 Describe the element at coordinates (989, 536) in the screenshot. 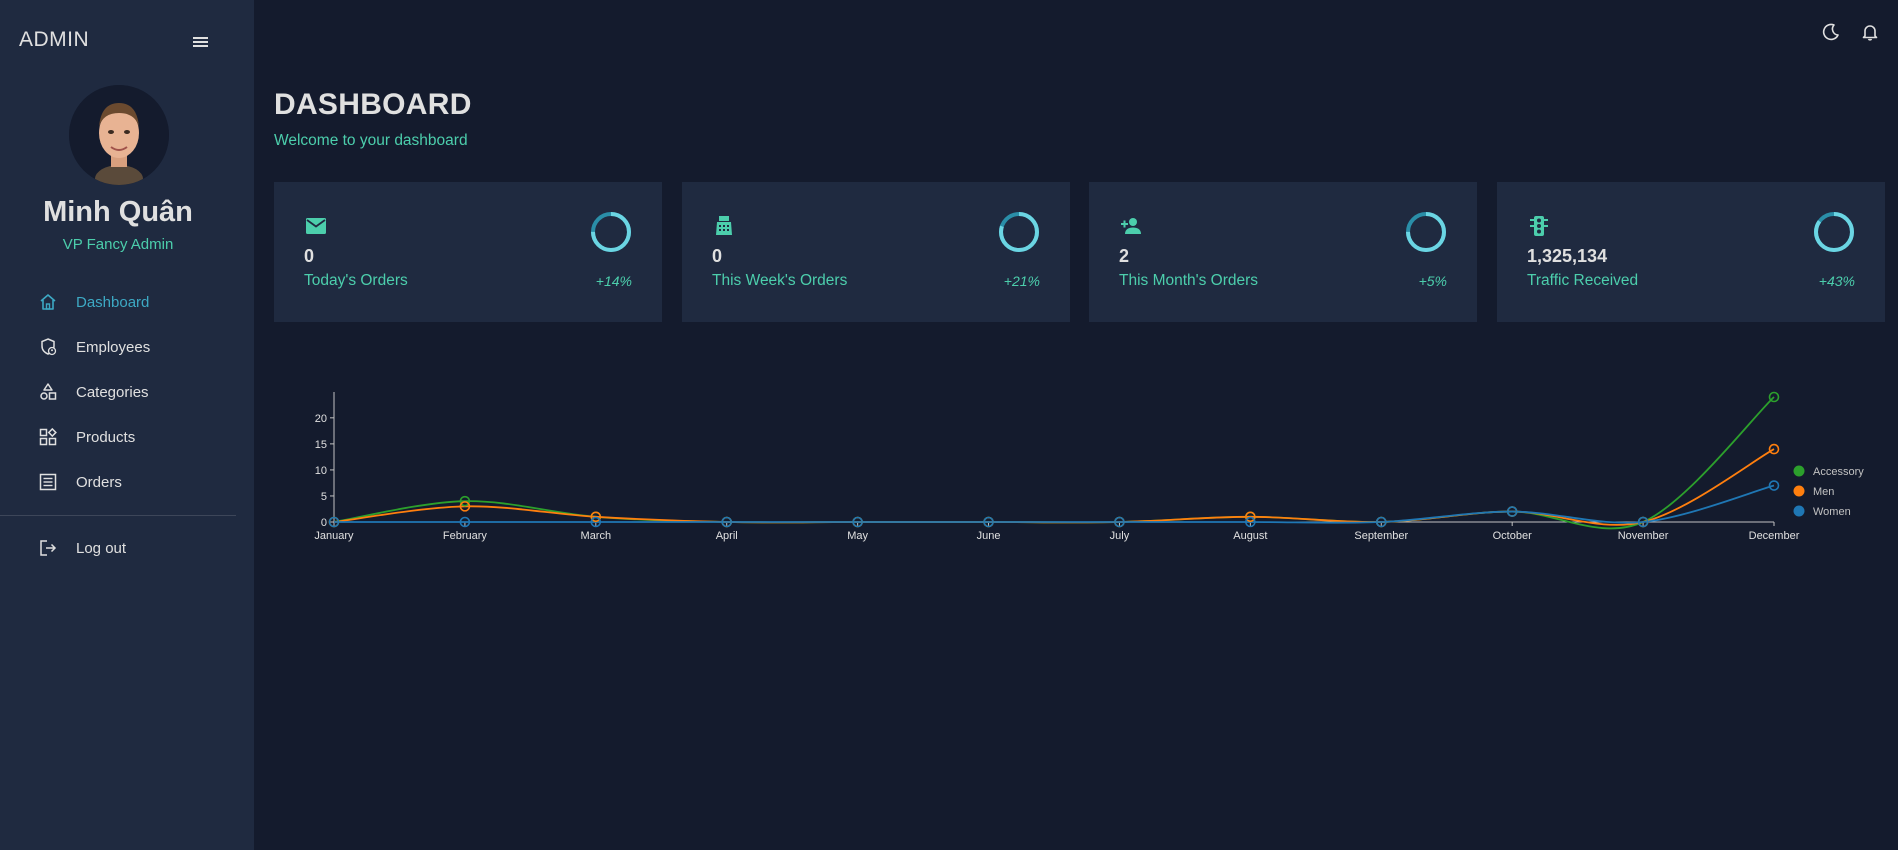

I see `x-tick-label: June` at that location.